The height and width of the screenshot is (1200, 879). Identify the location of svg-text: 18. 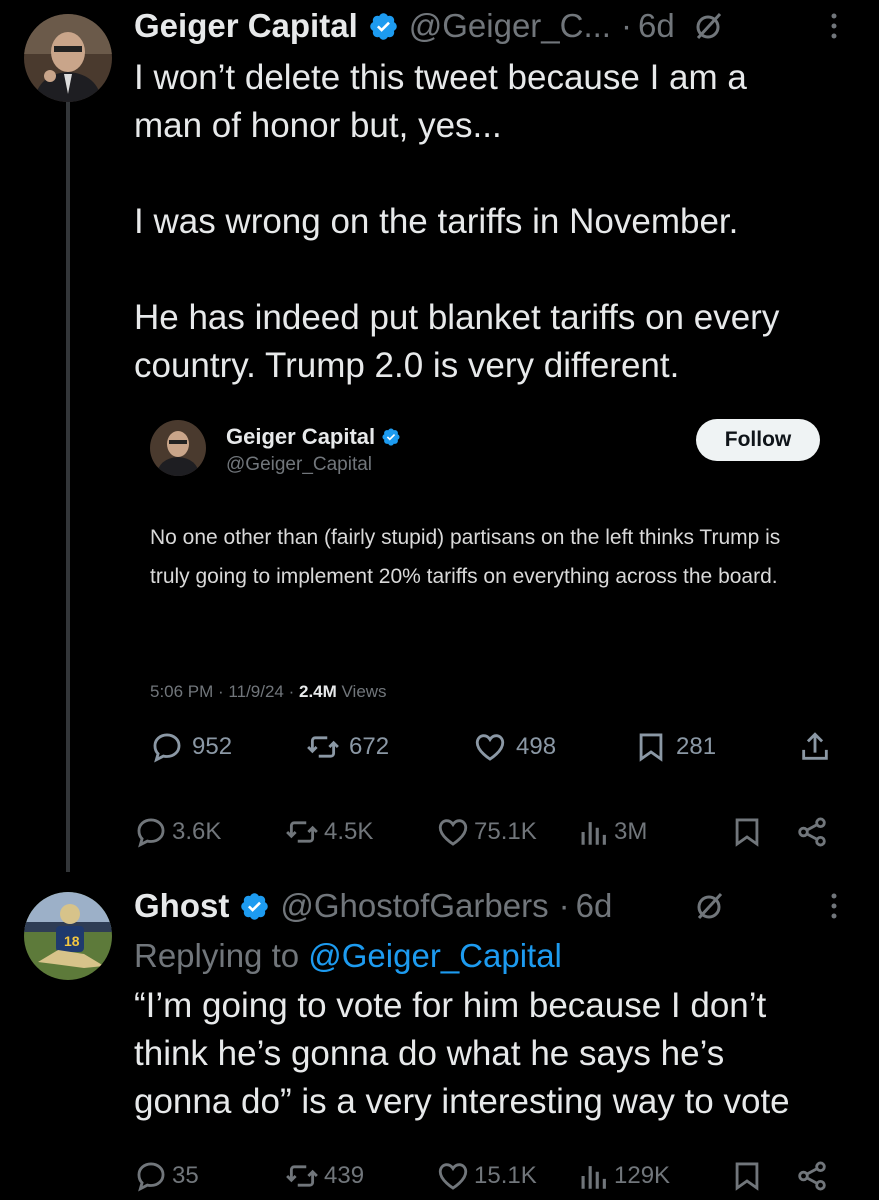
(72, 941).